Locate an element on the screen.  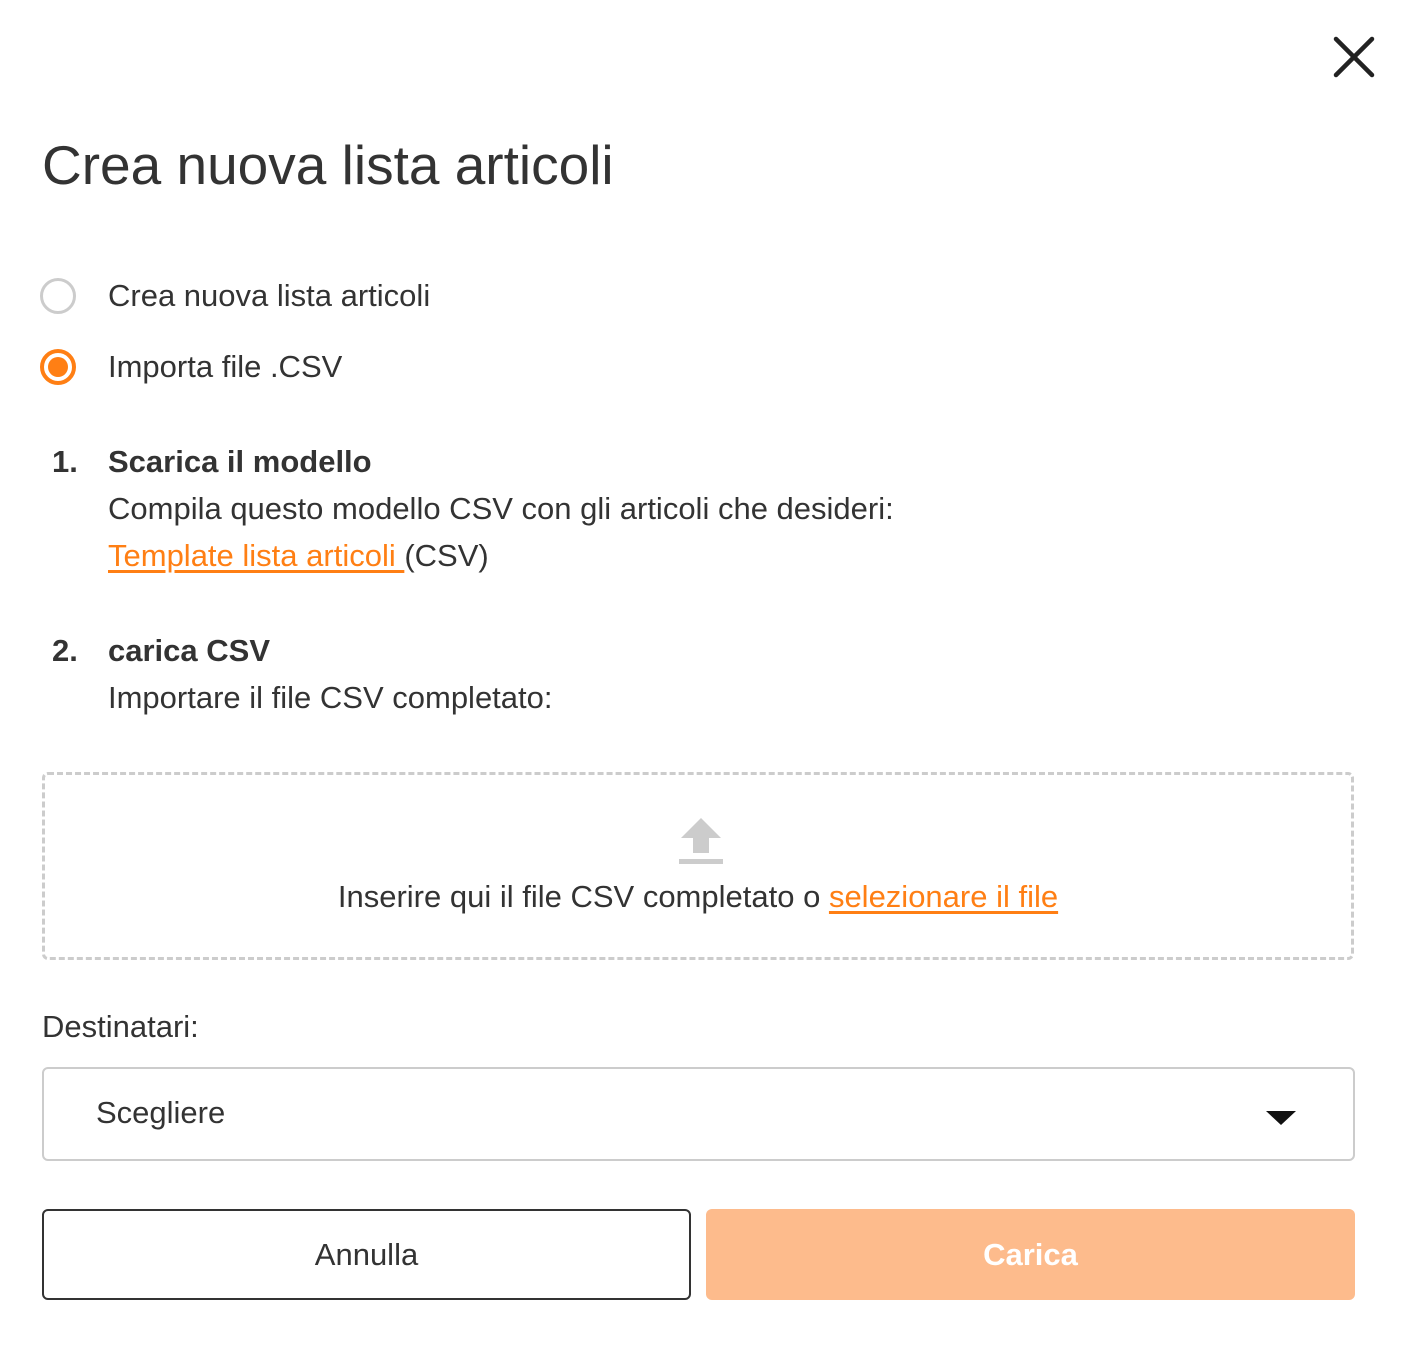
step-title: Scarica il modello is located at coordinates (240, 461).